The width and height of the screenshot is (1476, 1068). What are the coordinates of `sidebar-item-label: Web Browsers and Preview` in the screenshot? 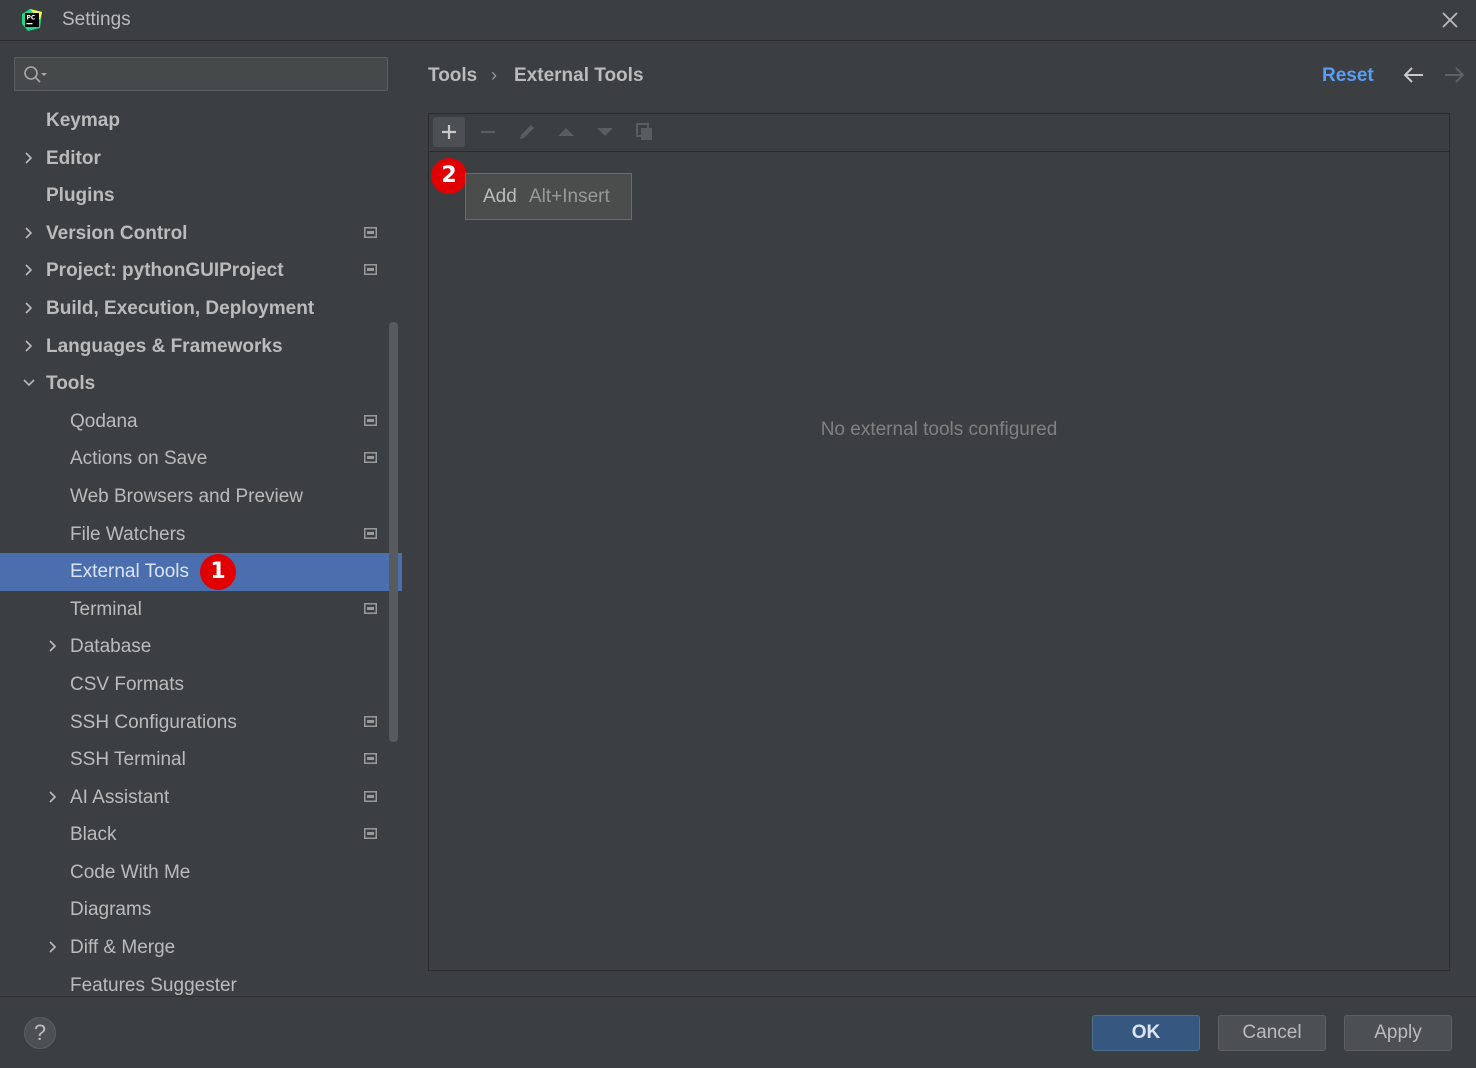 It's located at (187, 496).